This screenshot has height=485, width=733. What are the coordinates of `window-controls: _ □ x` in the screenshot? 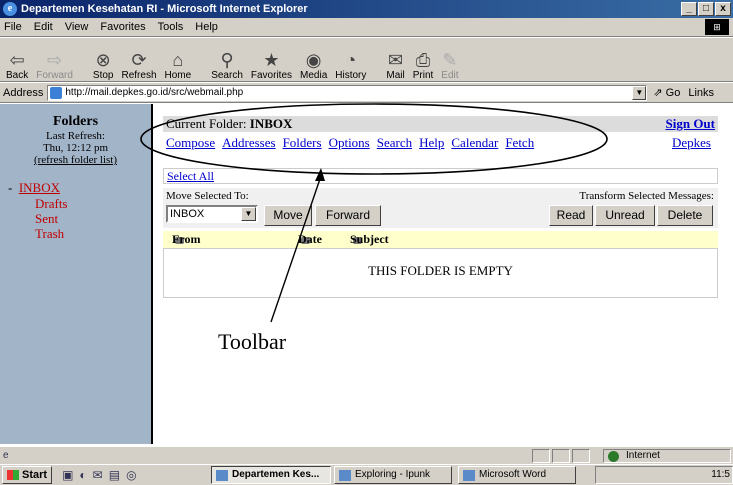 It's located at (706, 9).